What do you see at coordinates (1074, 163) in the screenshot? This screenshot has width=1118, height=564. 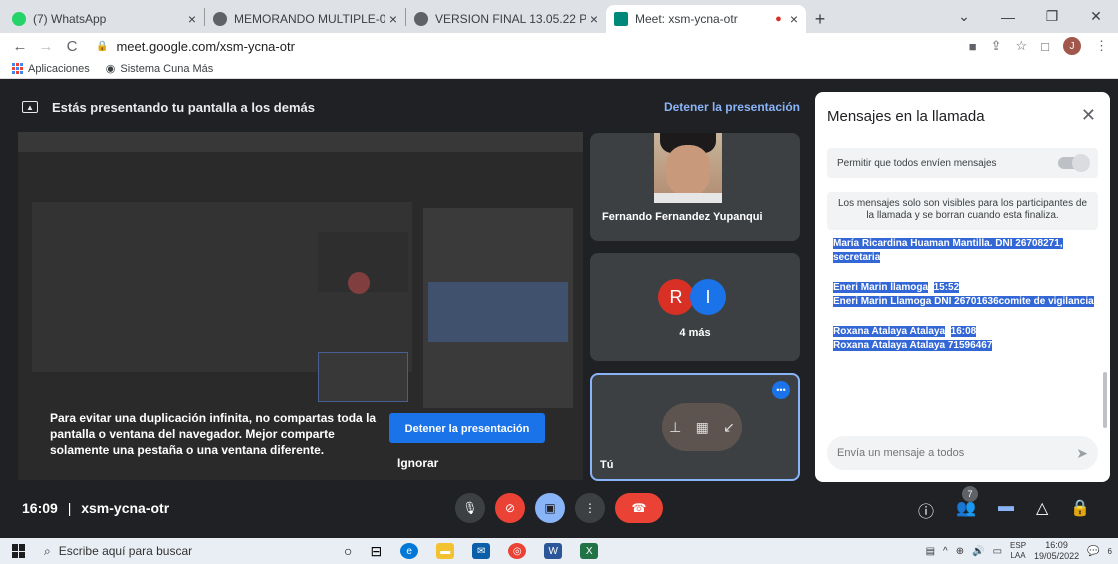 I see `allow-messages-toggle` at bounding box center [1074, 163].